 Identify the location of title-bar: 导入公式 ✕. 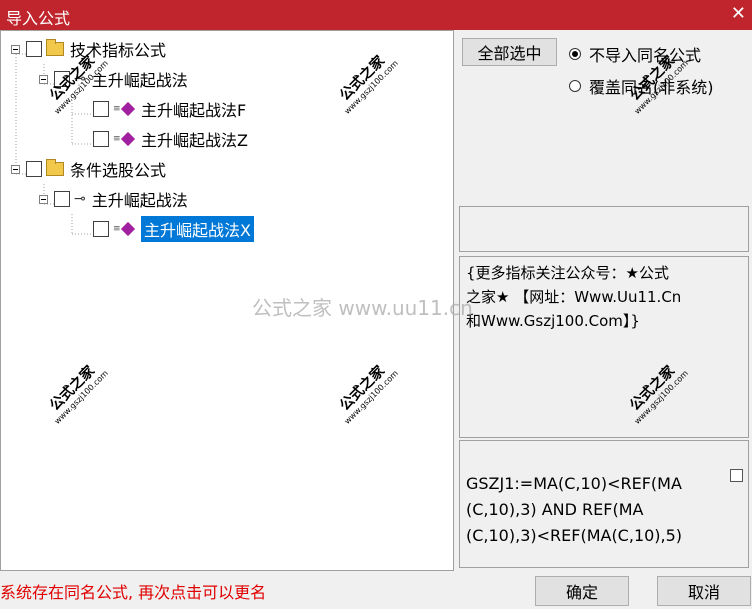
(376, 15).